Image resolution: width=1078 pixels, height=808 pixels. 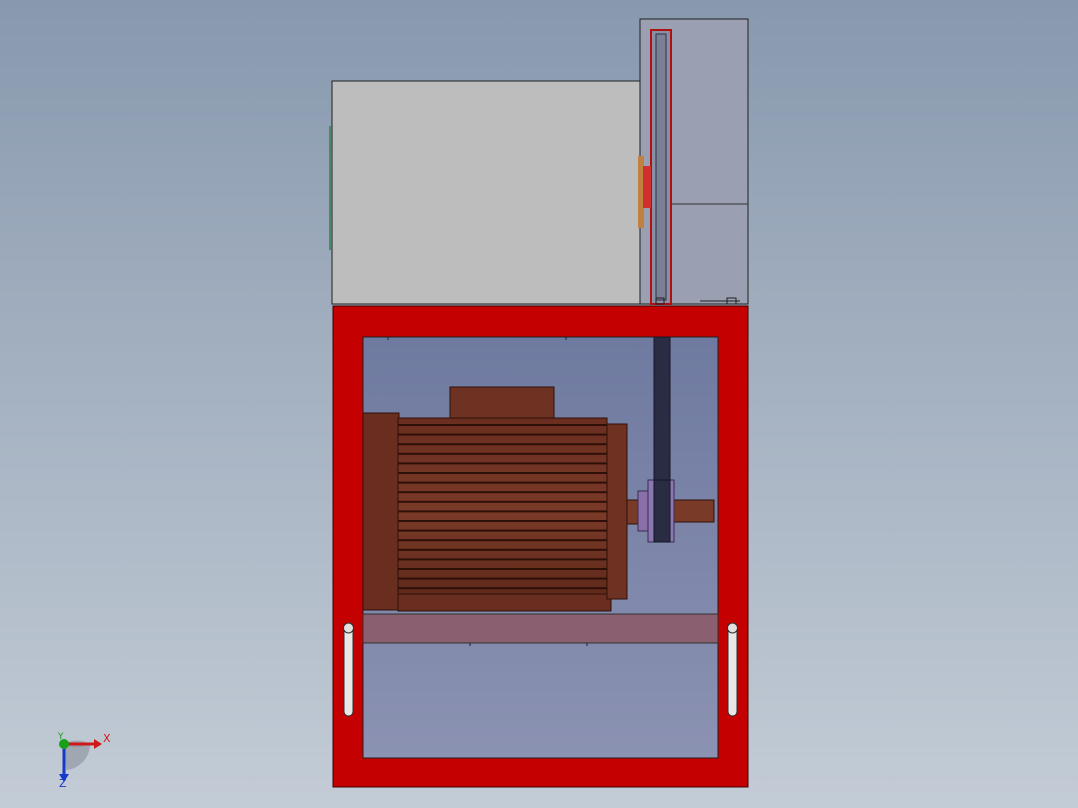 What do you see at coordinates (348, 669) in the screenshot?
I see `left-adjust-slot` at bounding box center [348, 669].